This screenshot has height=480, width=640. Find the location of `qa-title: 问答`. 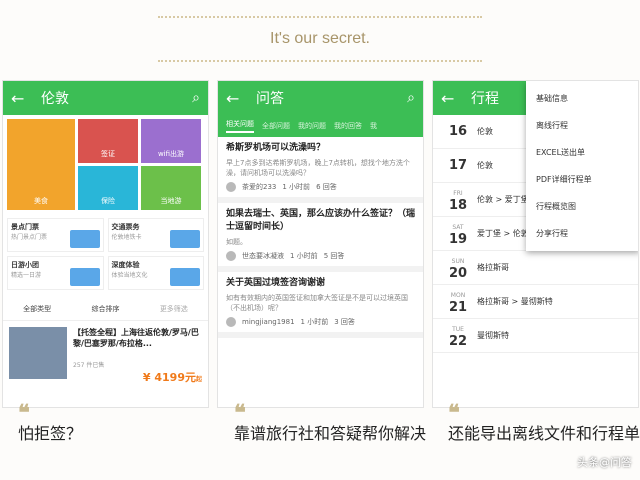

qa-title: 问答 is located at coordinates (270, 99).